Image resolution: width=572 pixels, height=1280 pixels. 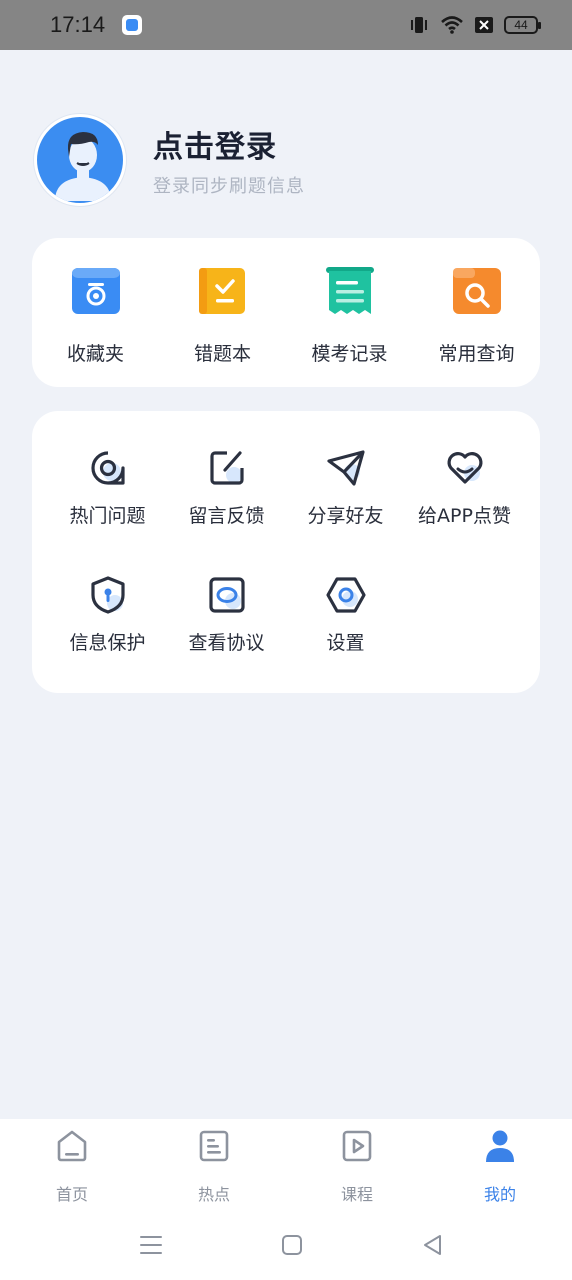 What do you see at coordinates (292, 1245) in the screenshot?
I see `home-square-icon` at bounding box center [292, 1245].